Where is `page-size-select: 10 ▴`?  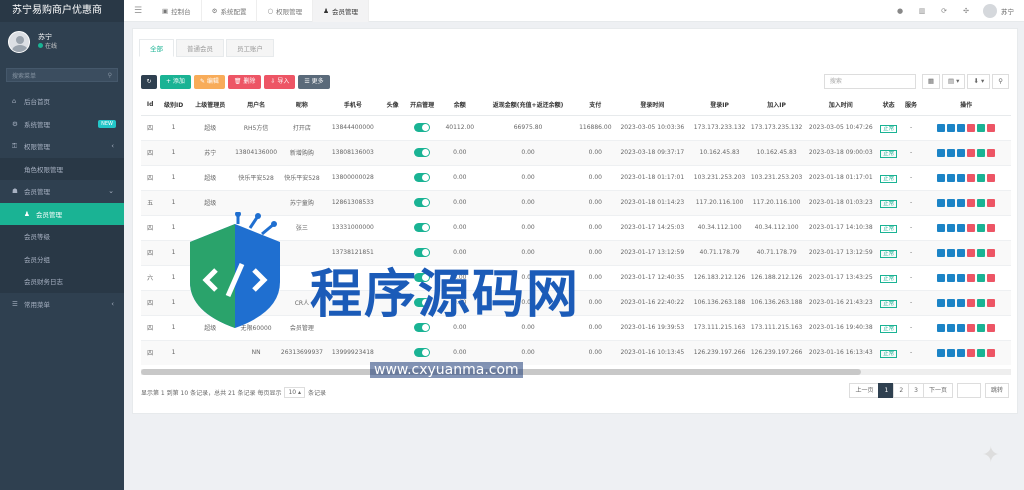 page-size-select: 10 ▴ is located at coordinates (295, 392).